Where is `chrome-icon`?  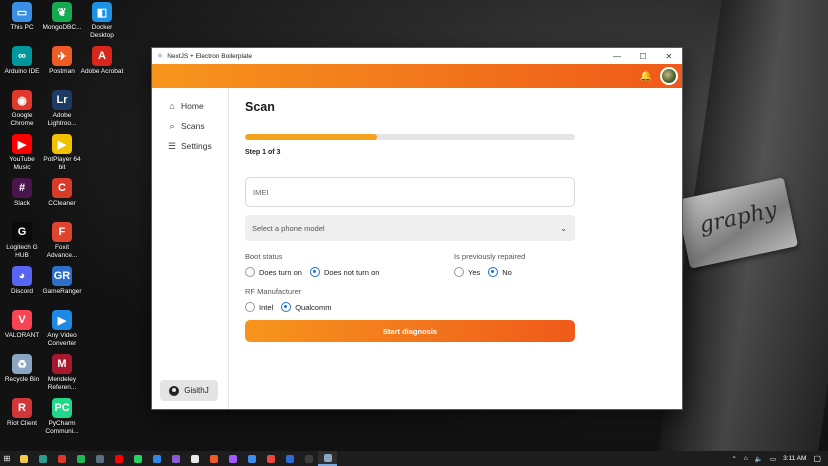 chrome-icon is located at coordinates (61, 458).